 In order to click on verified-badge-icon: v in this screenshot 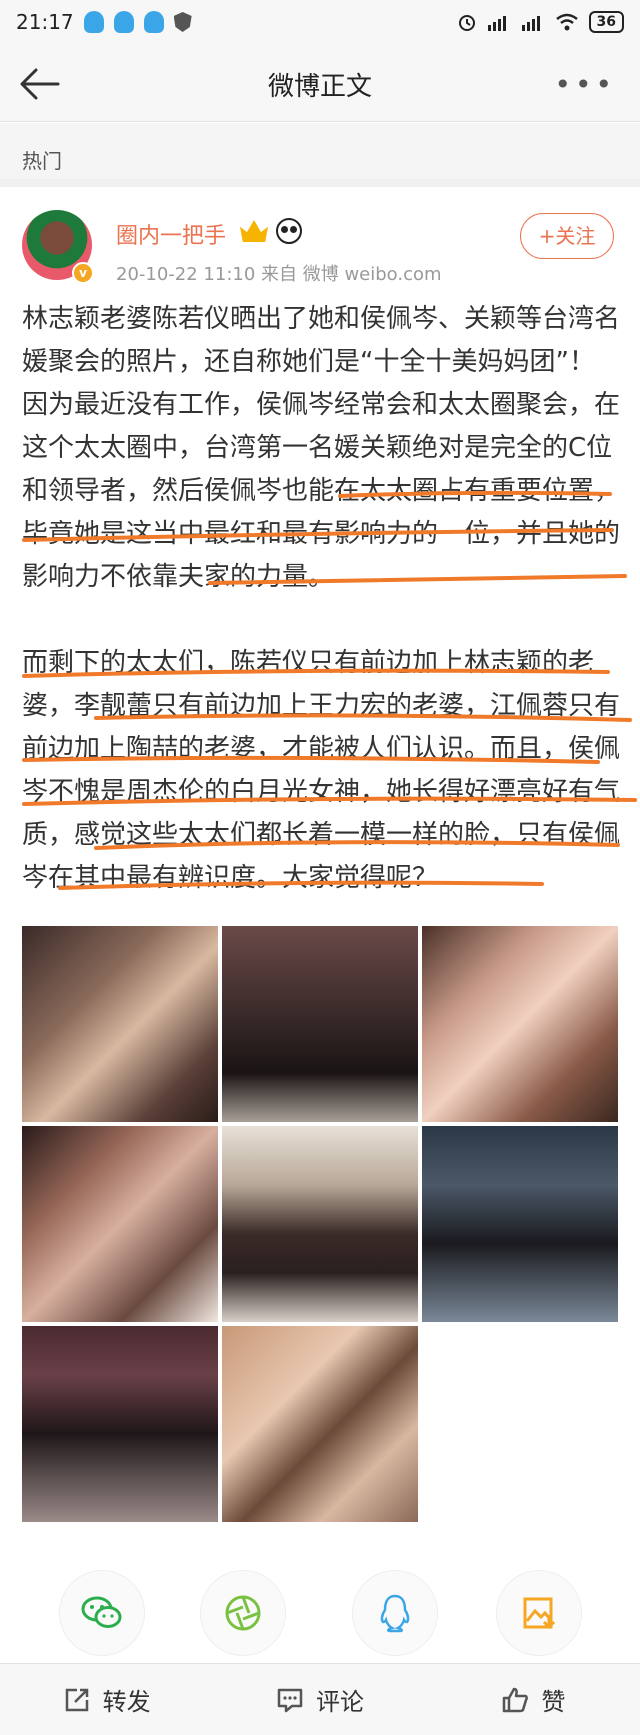, I will do `click(83, 273)`.